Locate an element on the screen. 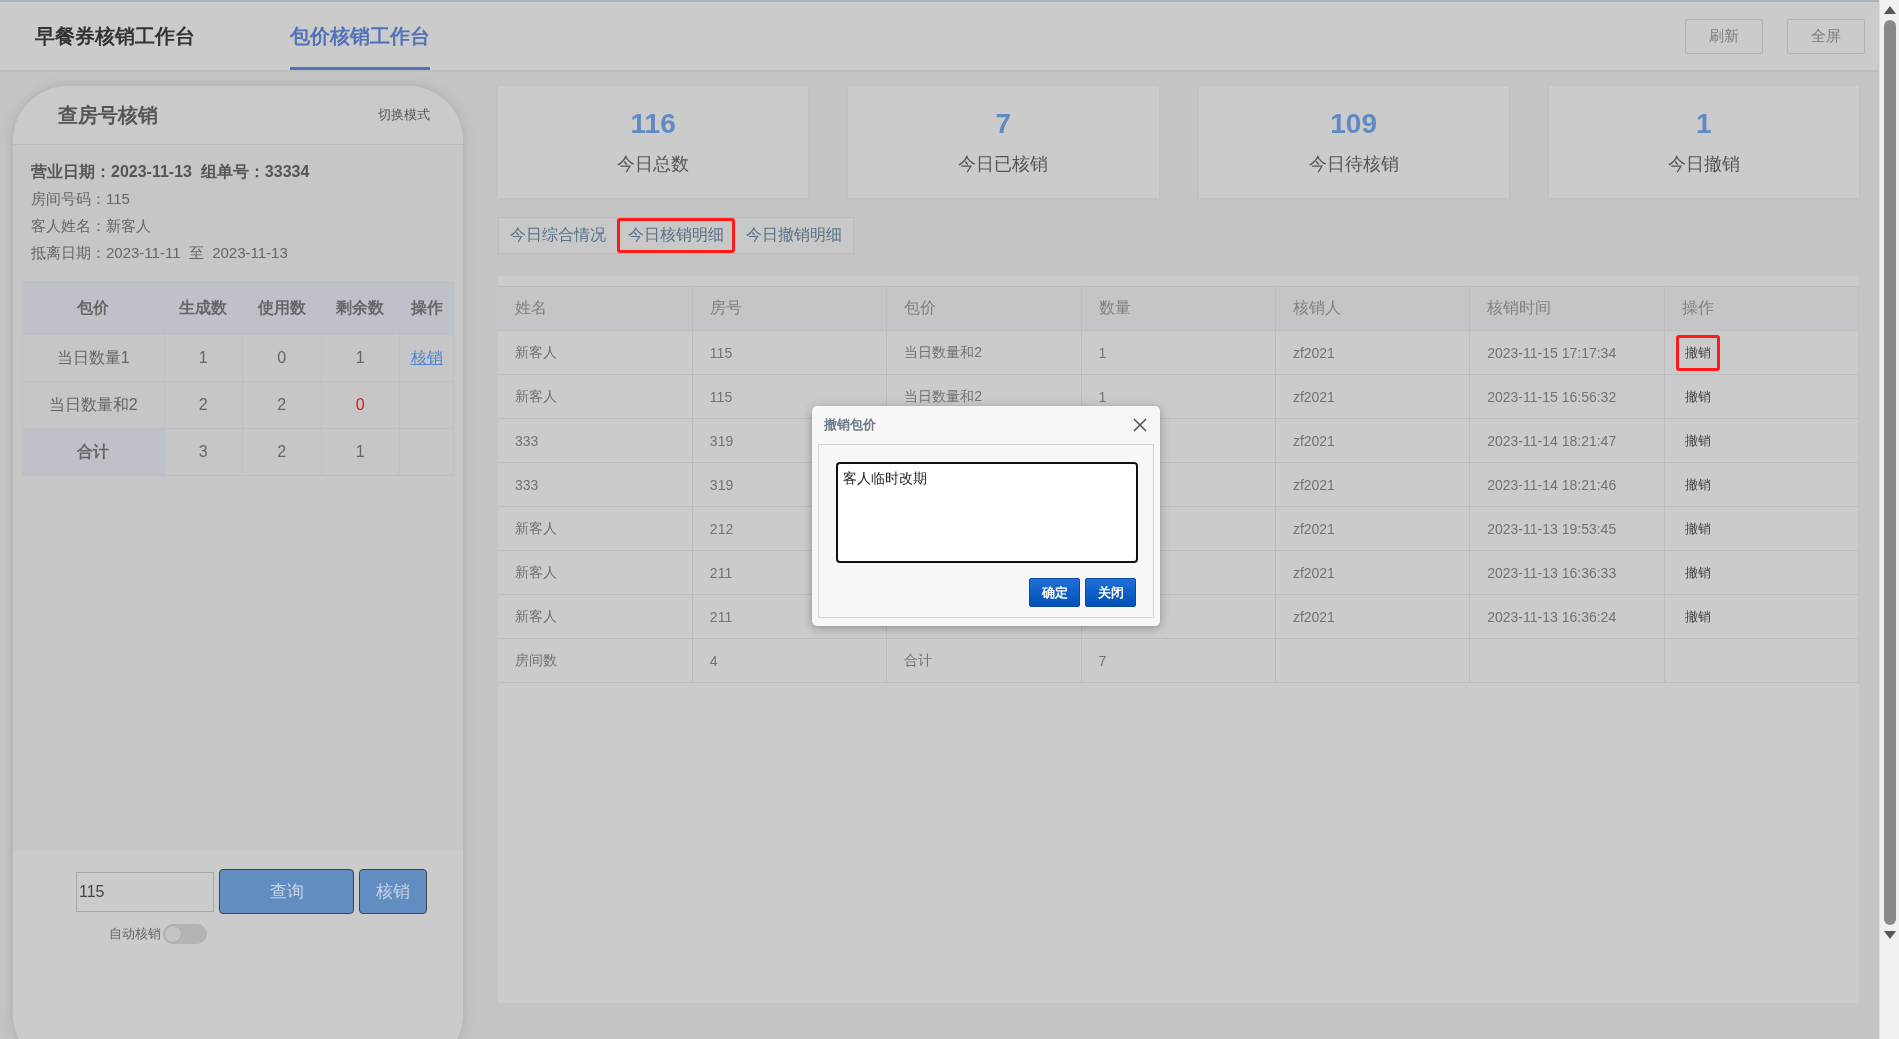 Image resolution: width=1899 pixels, height=1039 pixels. dialog-title: 撤销包价 is located at coordinates (850, 425).